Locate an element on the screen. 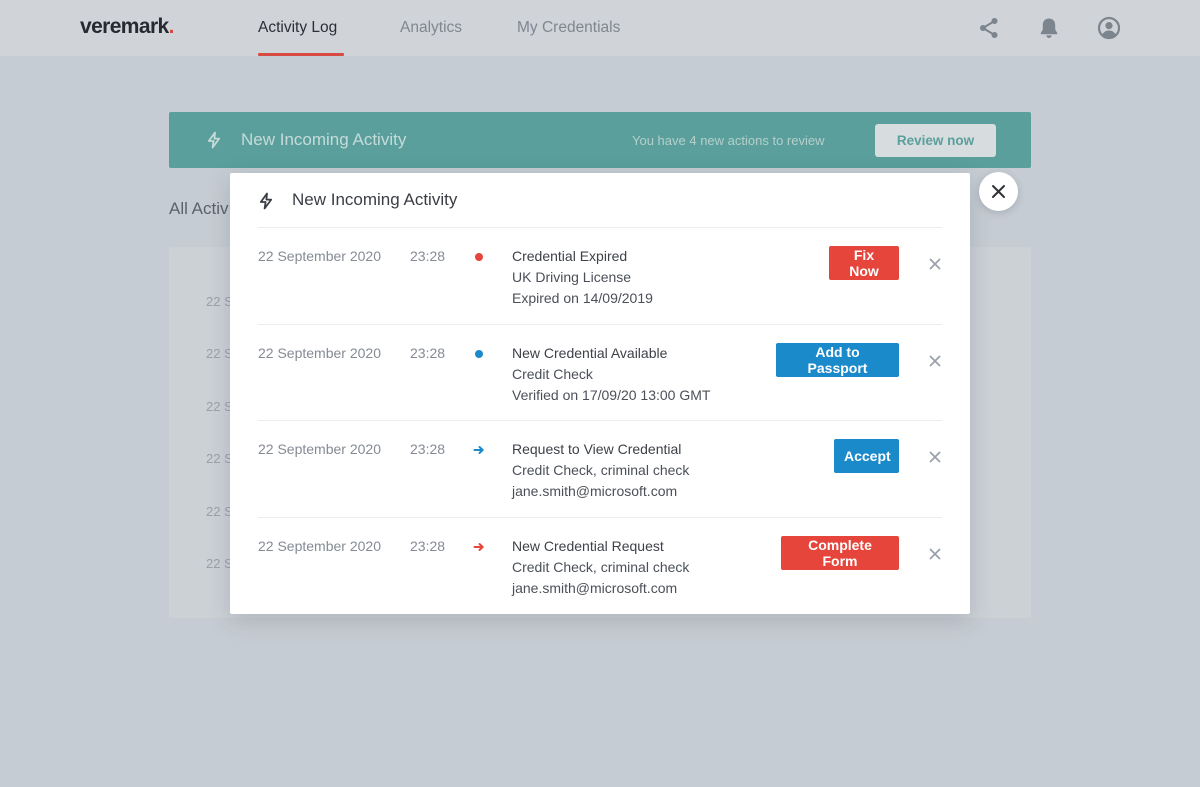  close-icon is located at coordinates (998, 191).